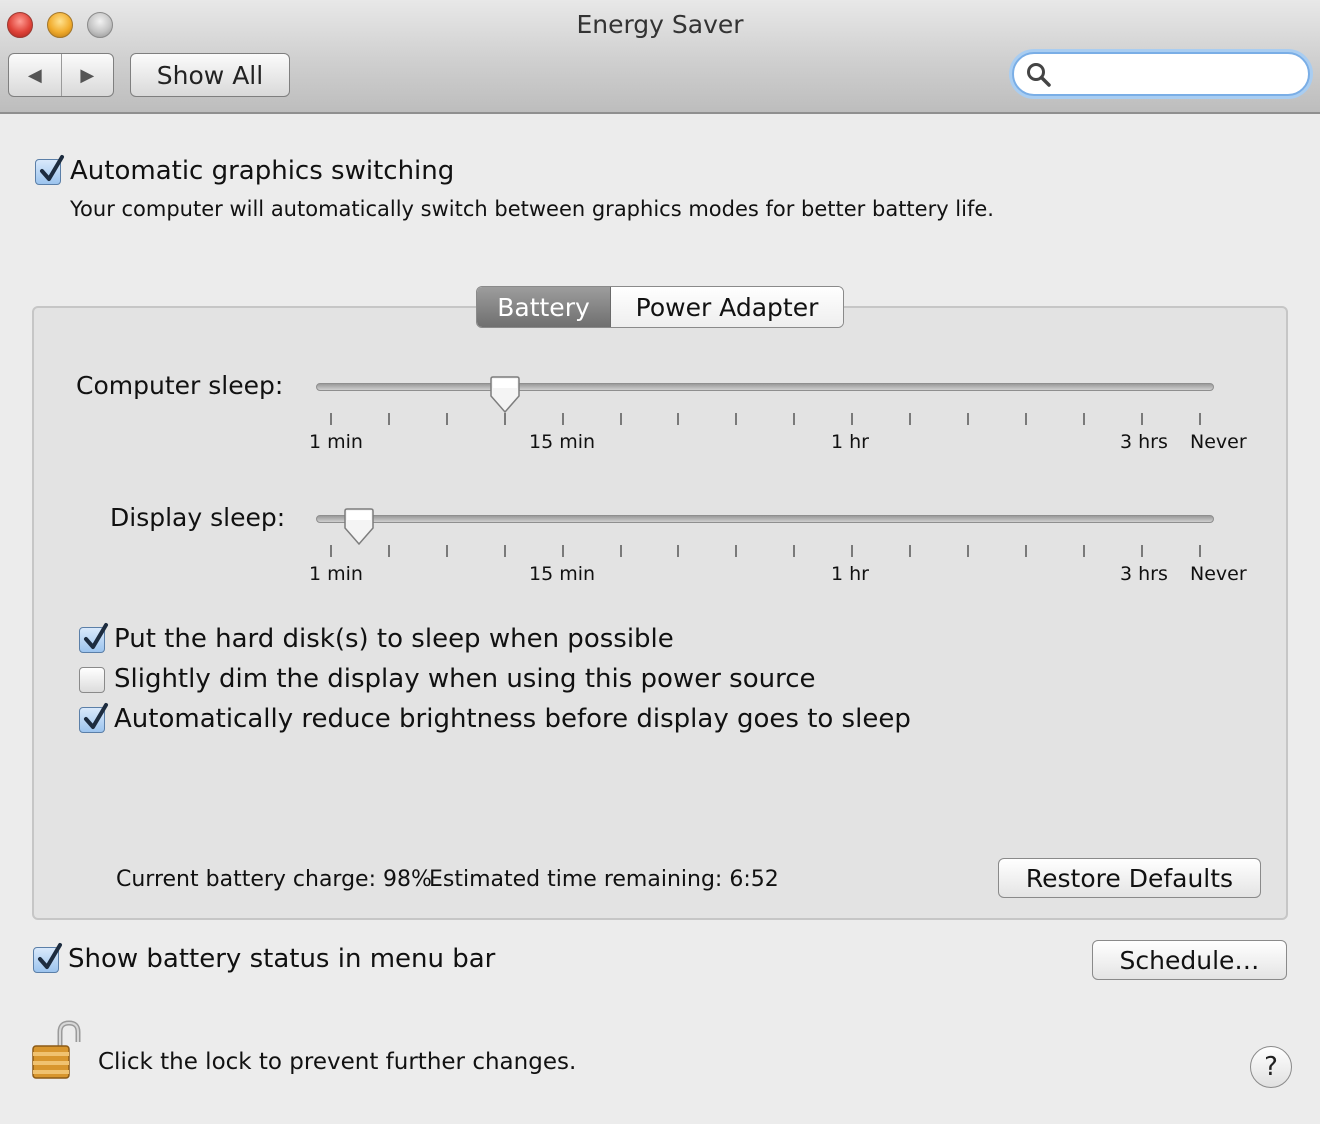  I want to click on show-all-button: Show All, so click(210, 75).